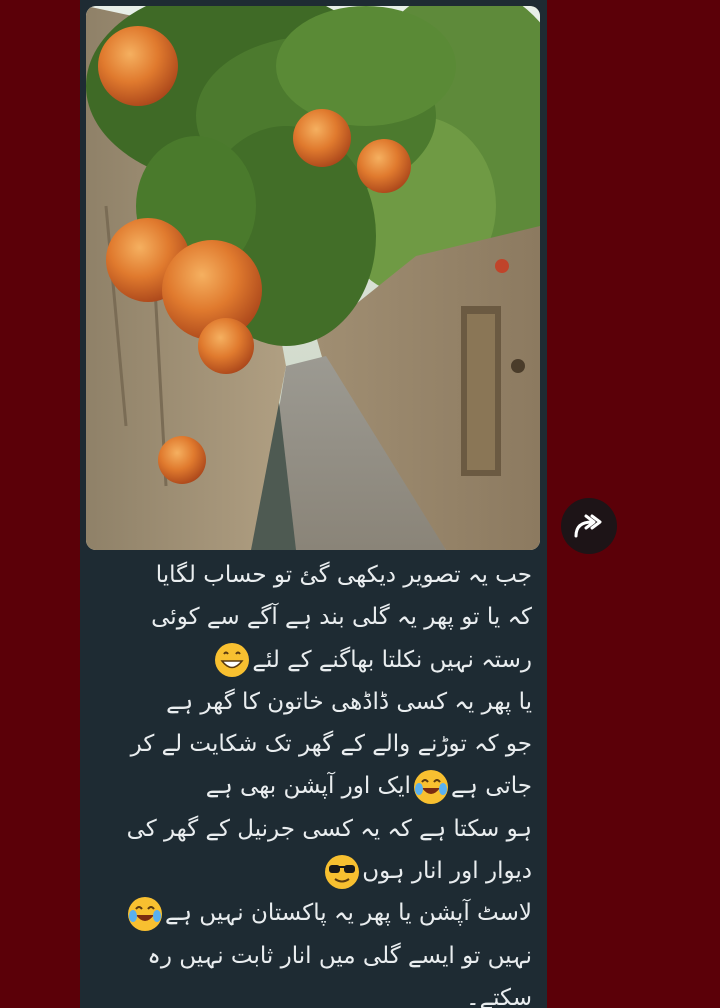  What do you see at coordinates (491, 786) in the screenshot?
I see `caption-text: جاتی ہے` at bounding box center [491, 786].